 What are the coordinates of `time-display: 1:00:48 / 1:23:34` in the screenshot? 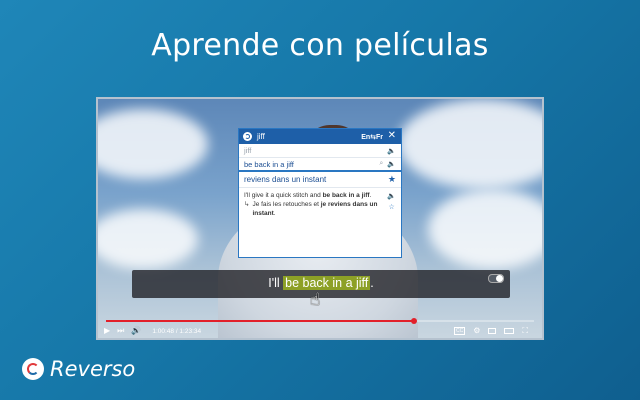 It's located at (177, 331).